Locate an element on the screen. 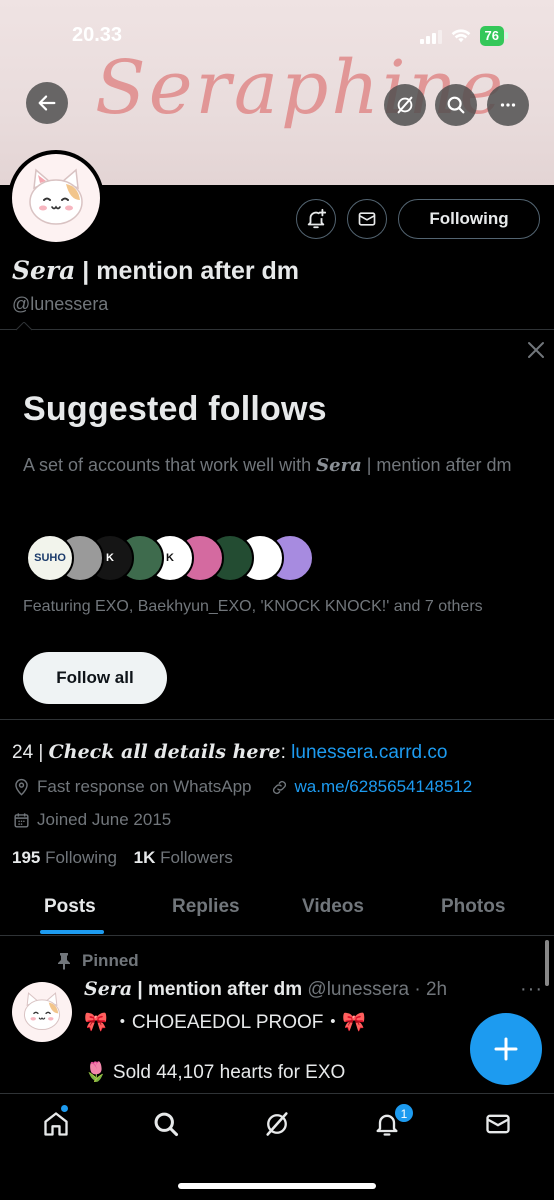  pinned-label: Pinned is located at coordinates (110, 960).